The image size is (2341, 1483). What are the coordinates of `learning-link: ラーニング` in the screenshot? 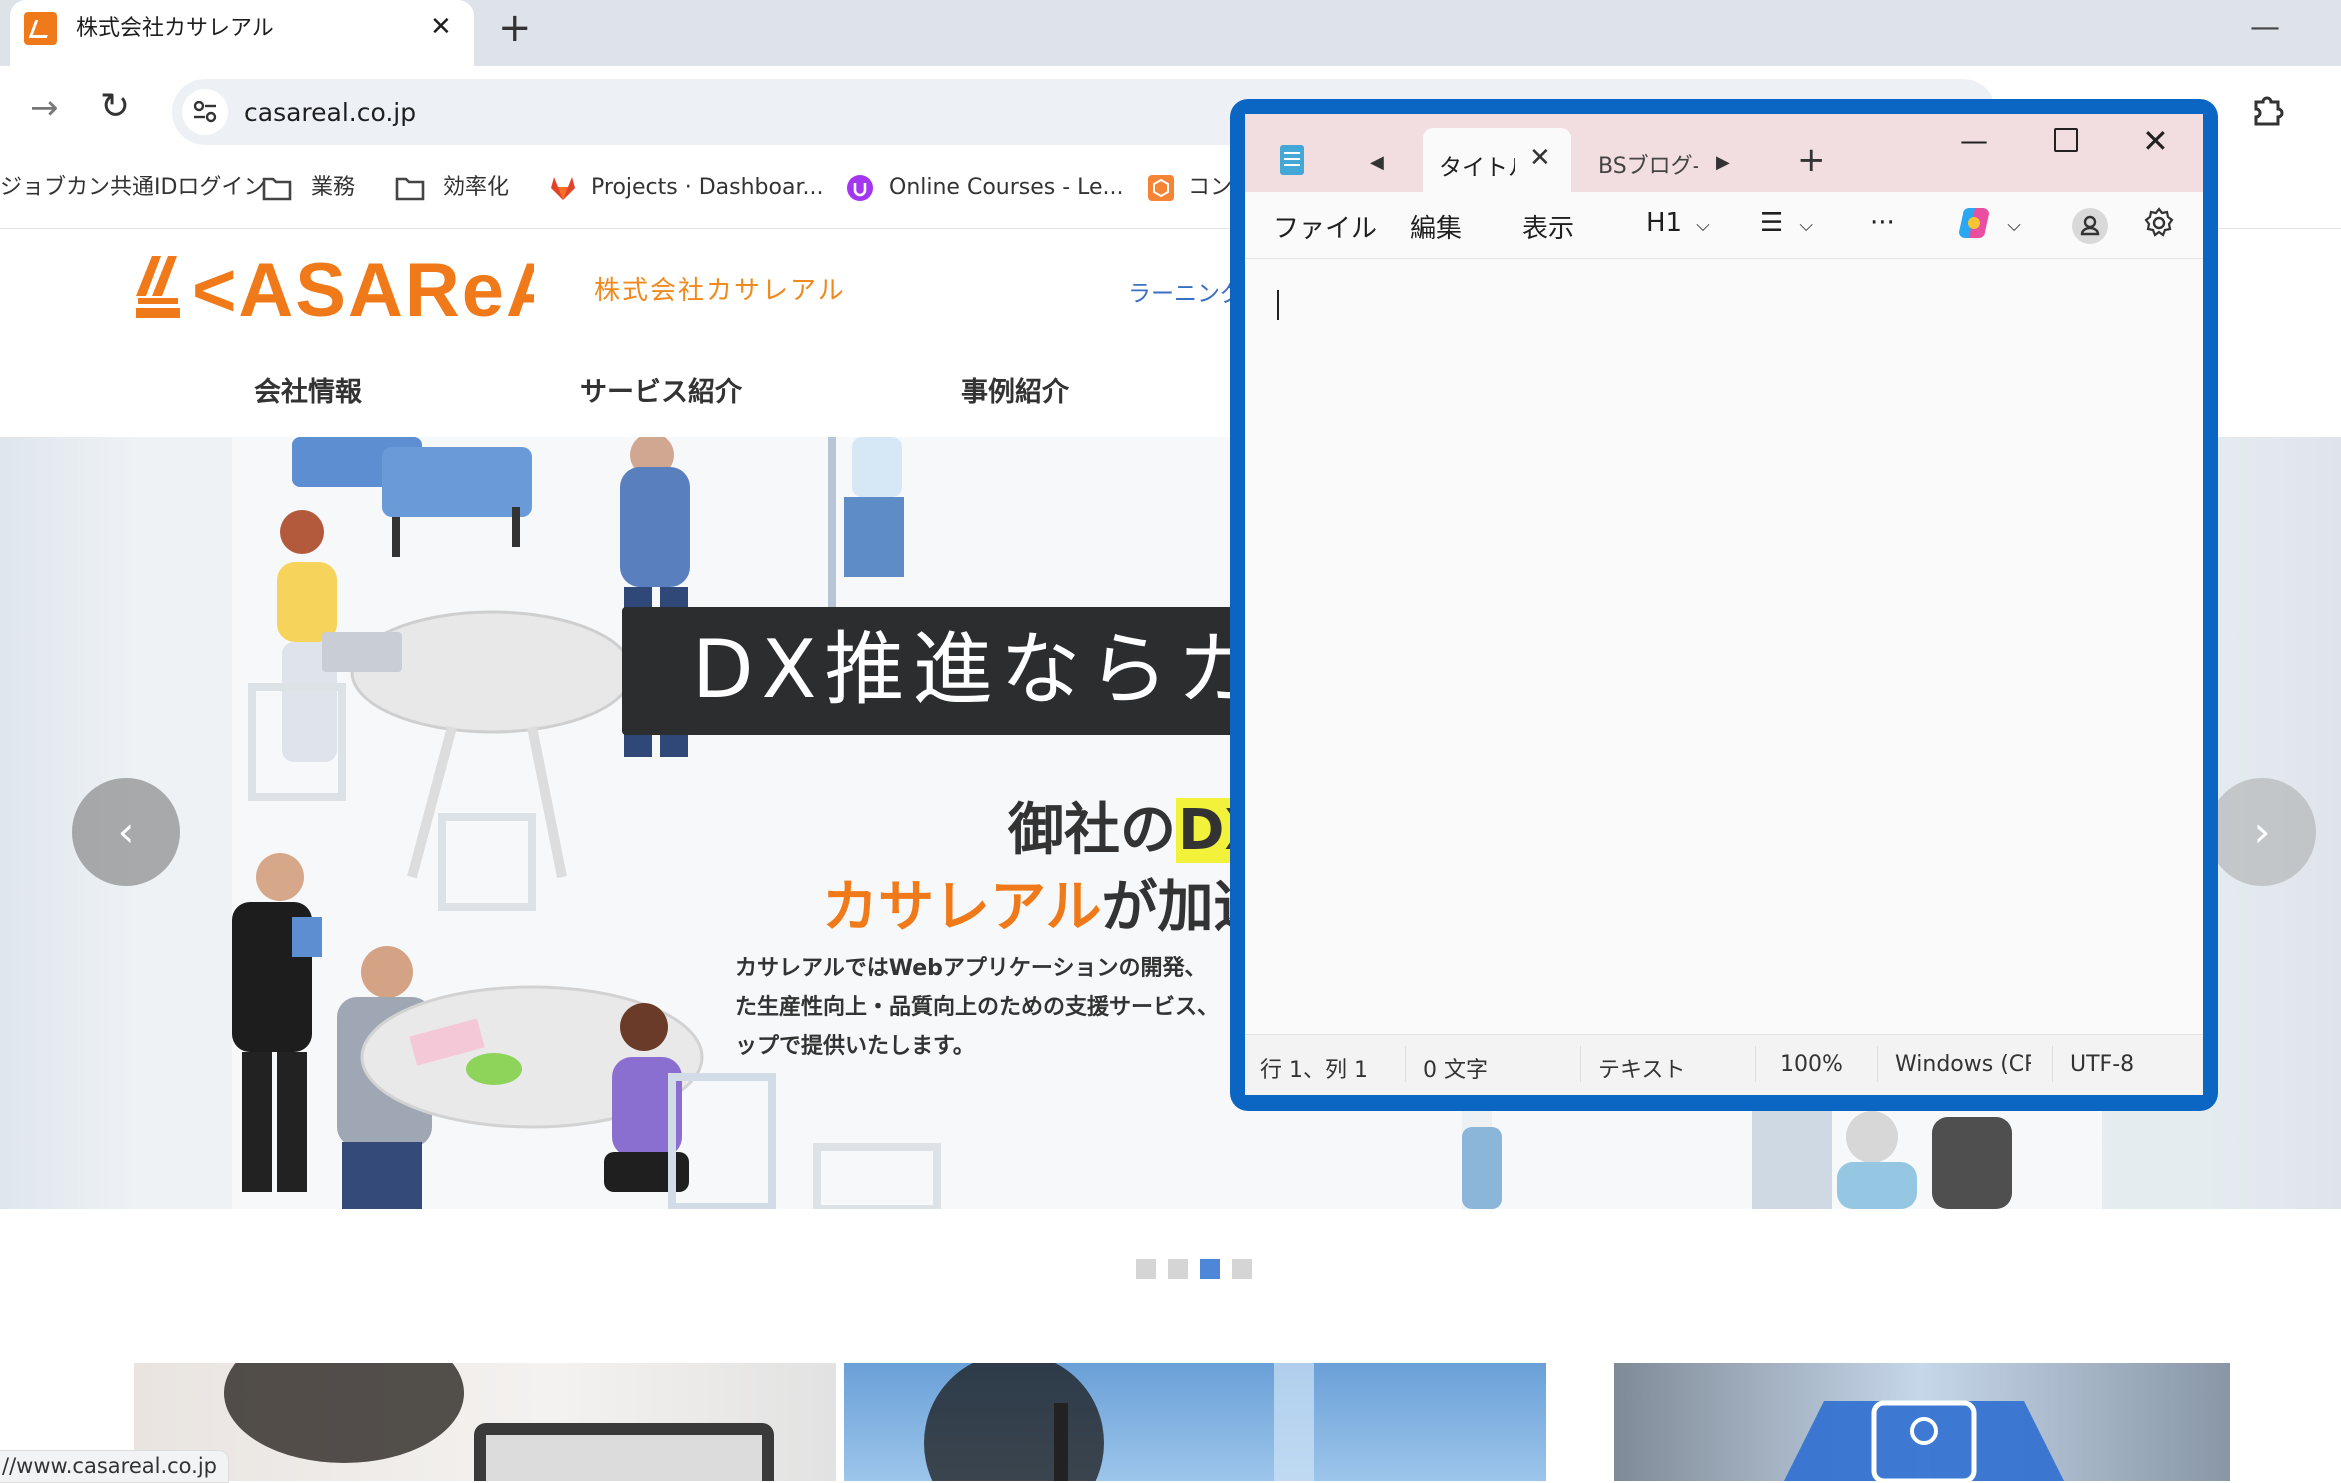 It's located at (1185, 291).